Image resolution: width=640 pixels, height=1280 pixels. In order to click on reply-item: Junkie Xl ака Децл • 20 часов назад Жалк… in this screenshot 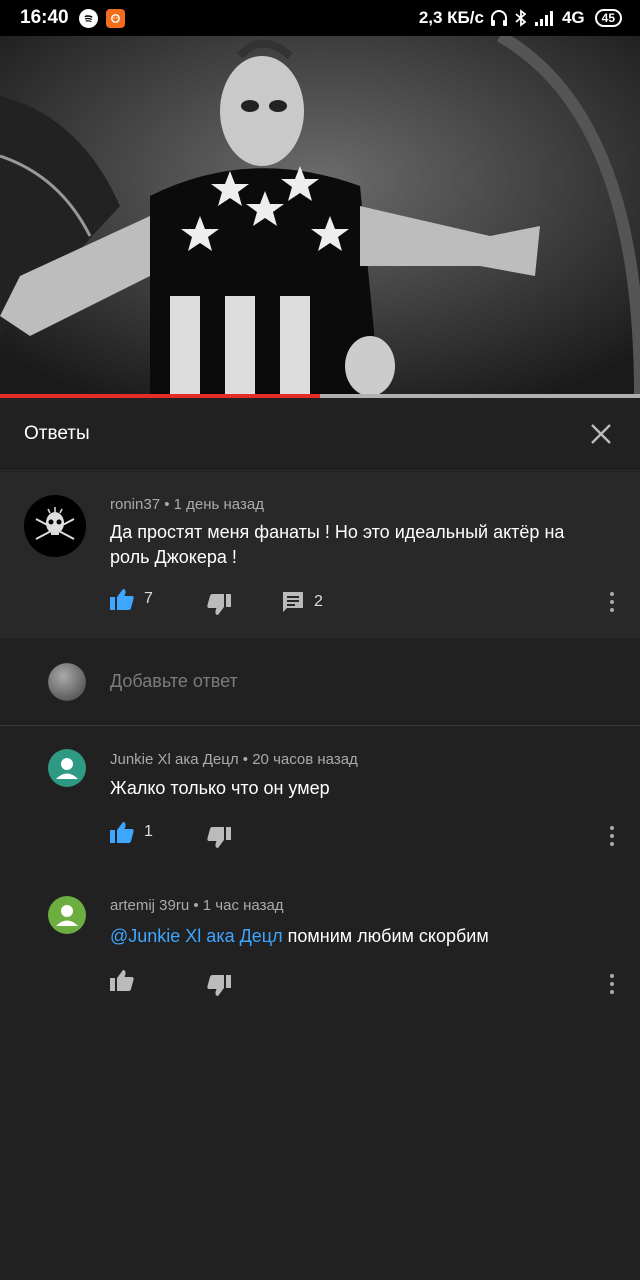, I will do `click(320, 799)`.